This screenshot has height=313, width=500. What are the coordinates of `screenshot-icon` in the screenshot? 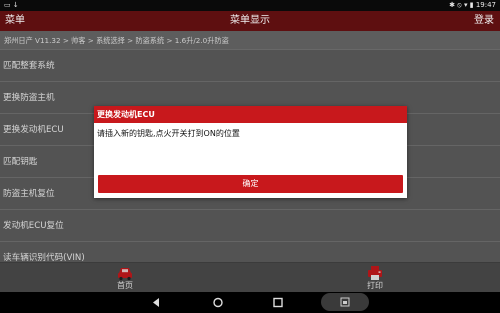 It's located at (345, 302).